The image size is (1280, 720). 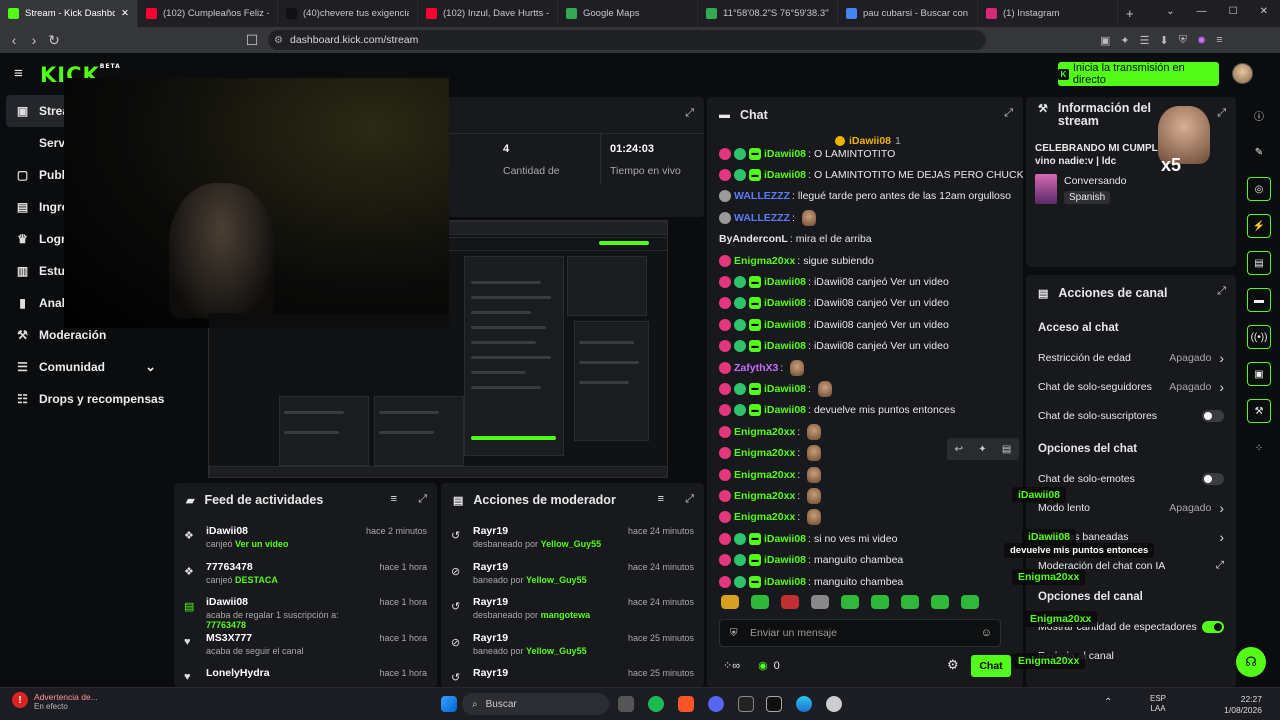 I want to click on list-item-user: MS3X777, so click(x=292, y=638).